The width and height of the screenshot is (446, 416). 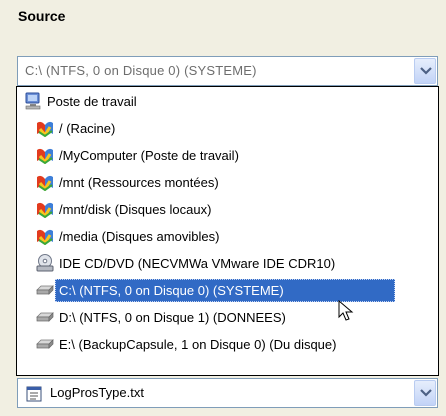 I want to click on list-item-label: / (Racine), so click(x=87, y=128).